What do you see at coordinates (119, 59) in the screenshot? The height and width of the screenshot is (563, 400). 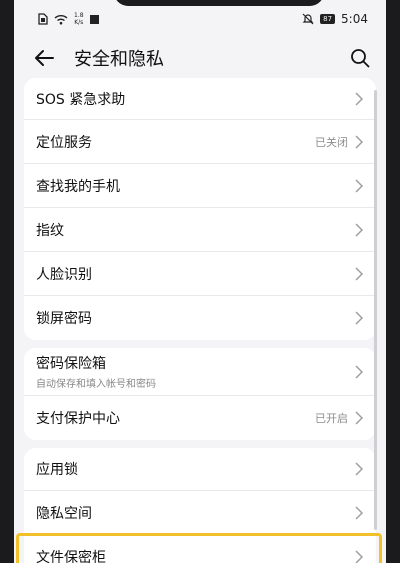 I see `page-title: 安全和隐私` at bounding box center [119, 59].